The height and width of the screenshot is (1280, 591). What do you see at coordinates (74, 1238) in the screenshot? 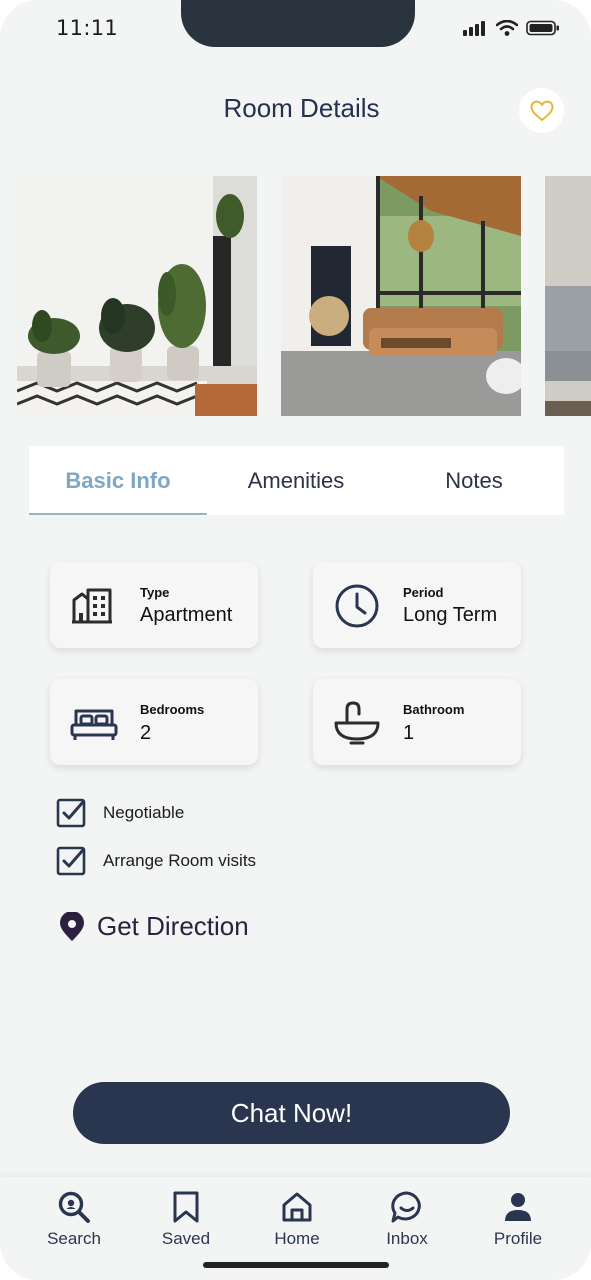
I see `nav-search-label: Search` at bounding box center [74, 1238].